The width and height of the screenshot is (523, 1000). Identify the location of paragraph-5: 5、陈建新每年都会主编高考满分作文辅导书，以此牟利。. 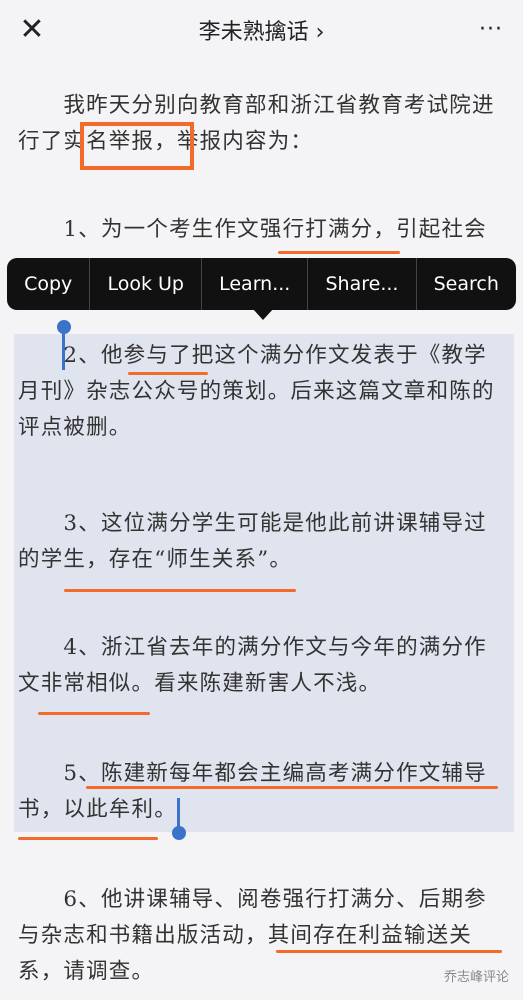
(252, 791).